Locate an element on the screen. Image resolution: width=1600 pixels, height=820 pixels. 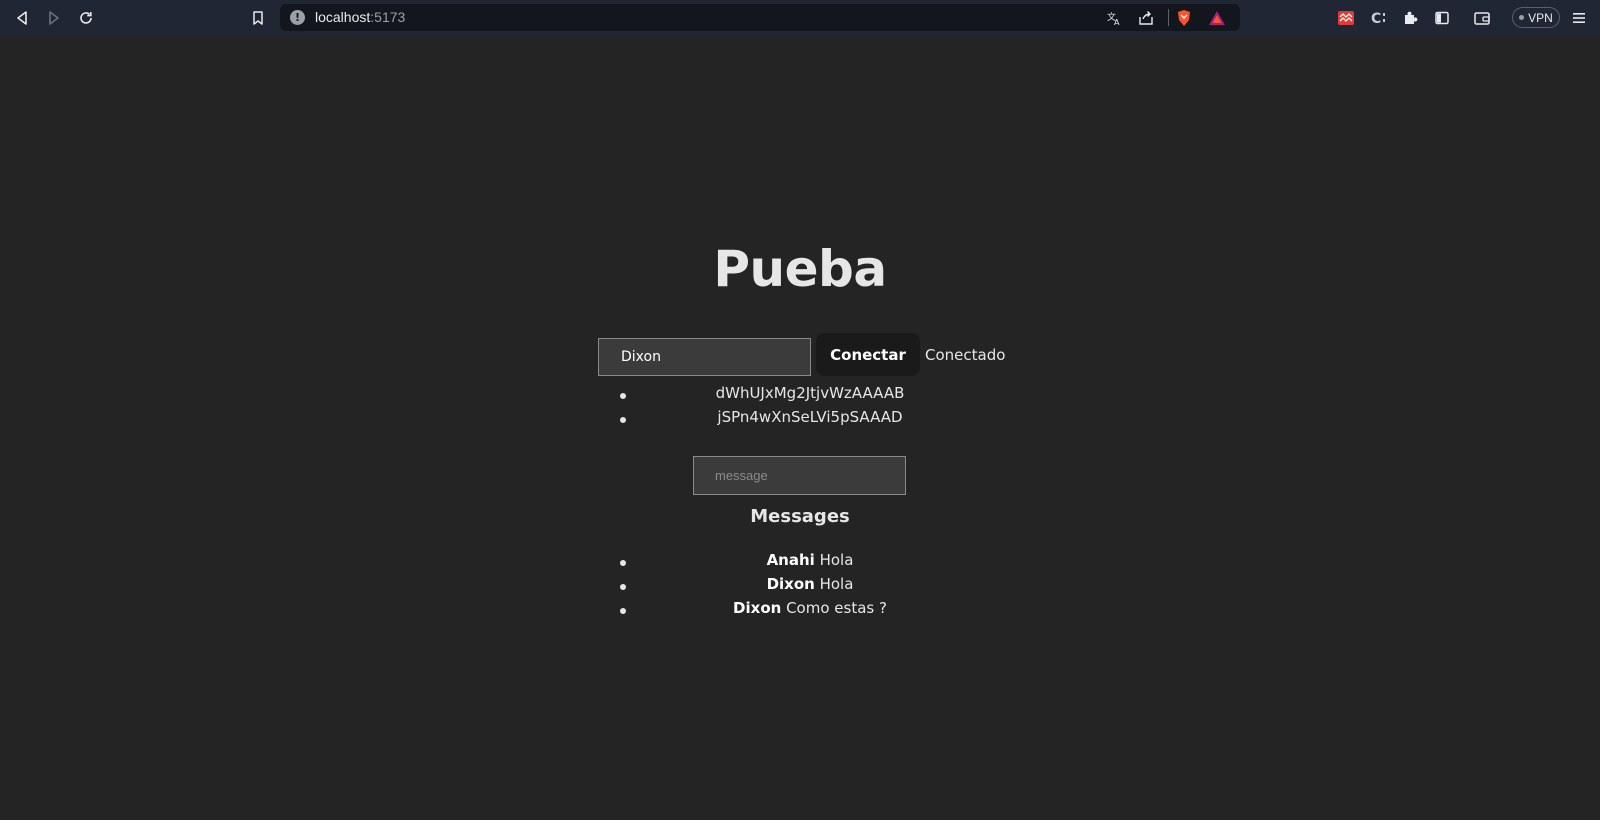
sidebar-toggle-icon is located at coordinates (1442, 18).